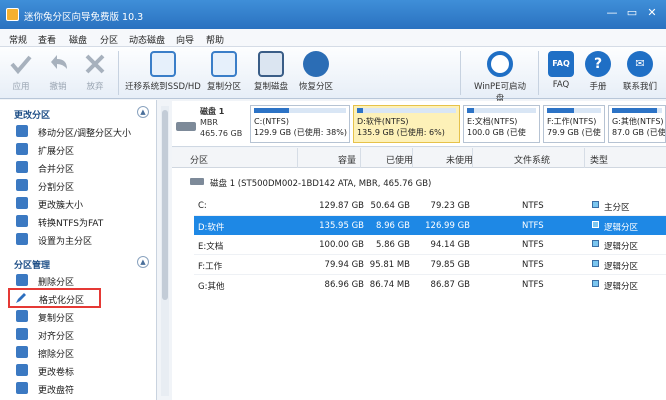 Image resolution: width=666 pixels, height=400 pixels. I want to click on faq-button: FAQ FAQ, so click(561, 70).